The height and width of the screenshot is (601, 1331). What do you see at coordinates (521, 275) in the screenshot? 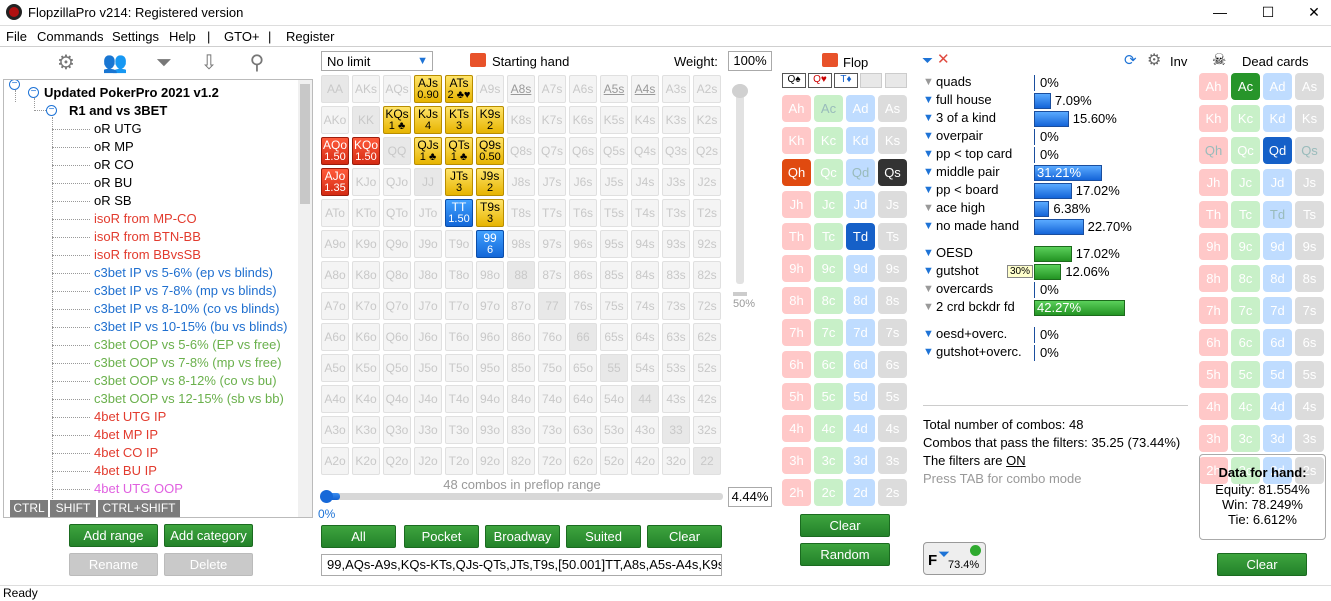
I see `hand-cell-88: 88` at bounding box center [521, 275].